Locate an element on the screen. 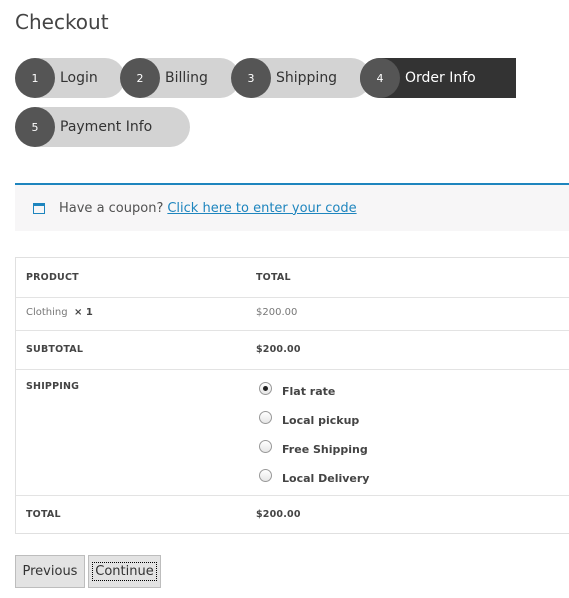 Image resolution: width=569 pixels, height=598 pixels. shipping-option-free-shipping: Free Shipping is located at coordinates (313, 446).